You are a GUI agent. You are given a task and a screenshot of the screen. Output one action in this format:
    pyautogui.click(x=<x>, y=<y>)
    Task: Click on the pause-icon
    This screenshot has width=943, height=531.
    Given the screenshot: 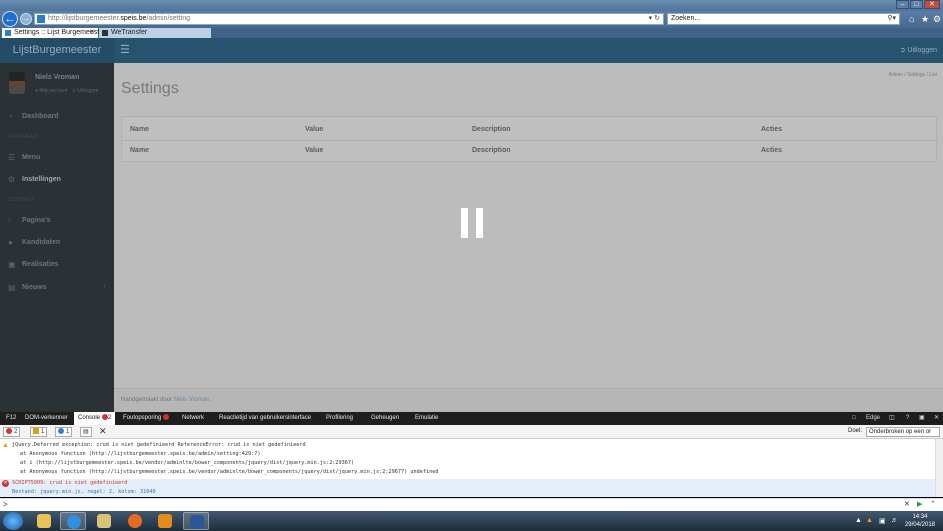 What is the action you would take?
    pyautogui.click(x=472, y=223)
    